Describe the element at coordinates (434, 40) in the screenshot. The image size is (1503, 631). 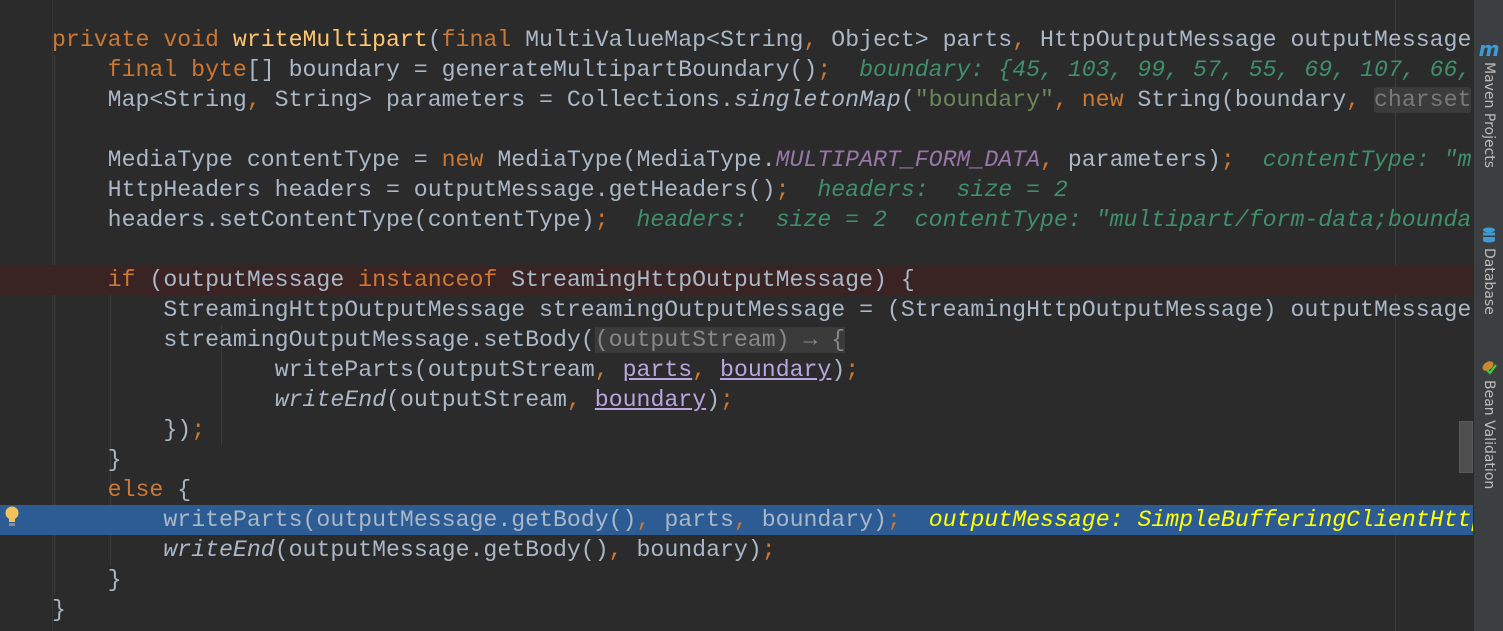
I see `code-text: (` at that location.